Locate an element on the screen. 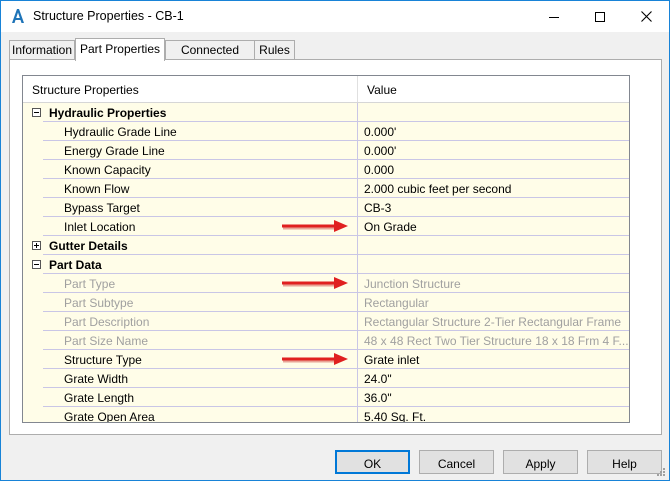 This screenshot has height=481, width=670. property-name-cell: Hydraulic Grade Line is located at coordinates (190, 131).